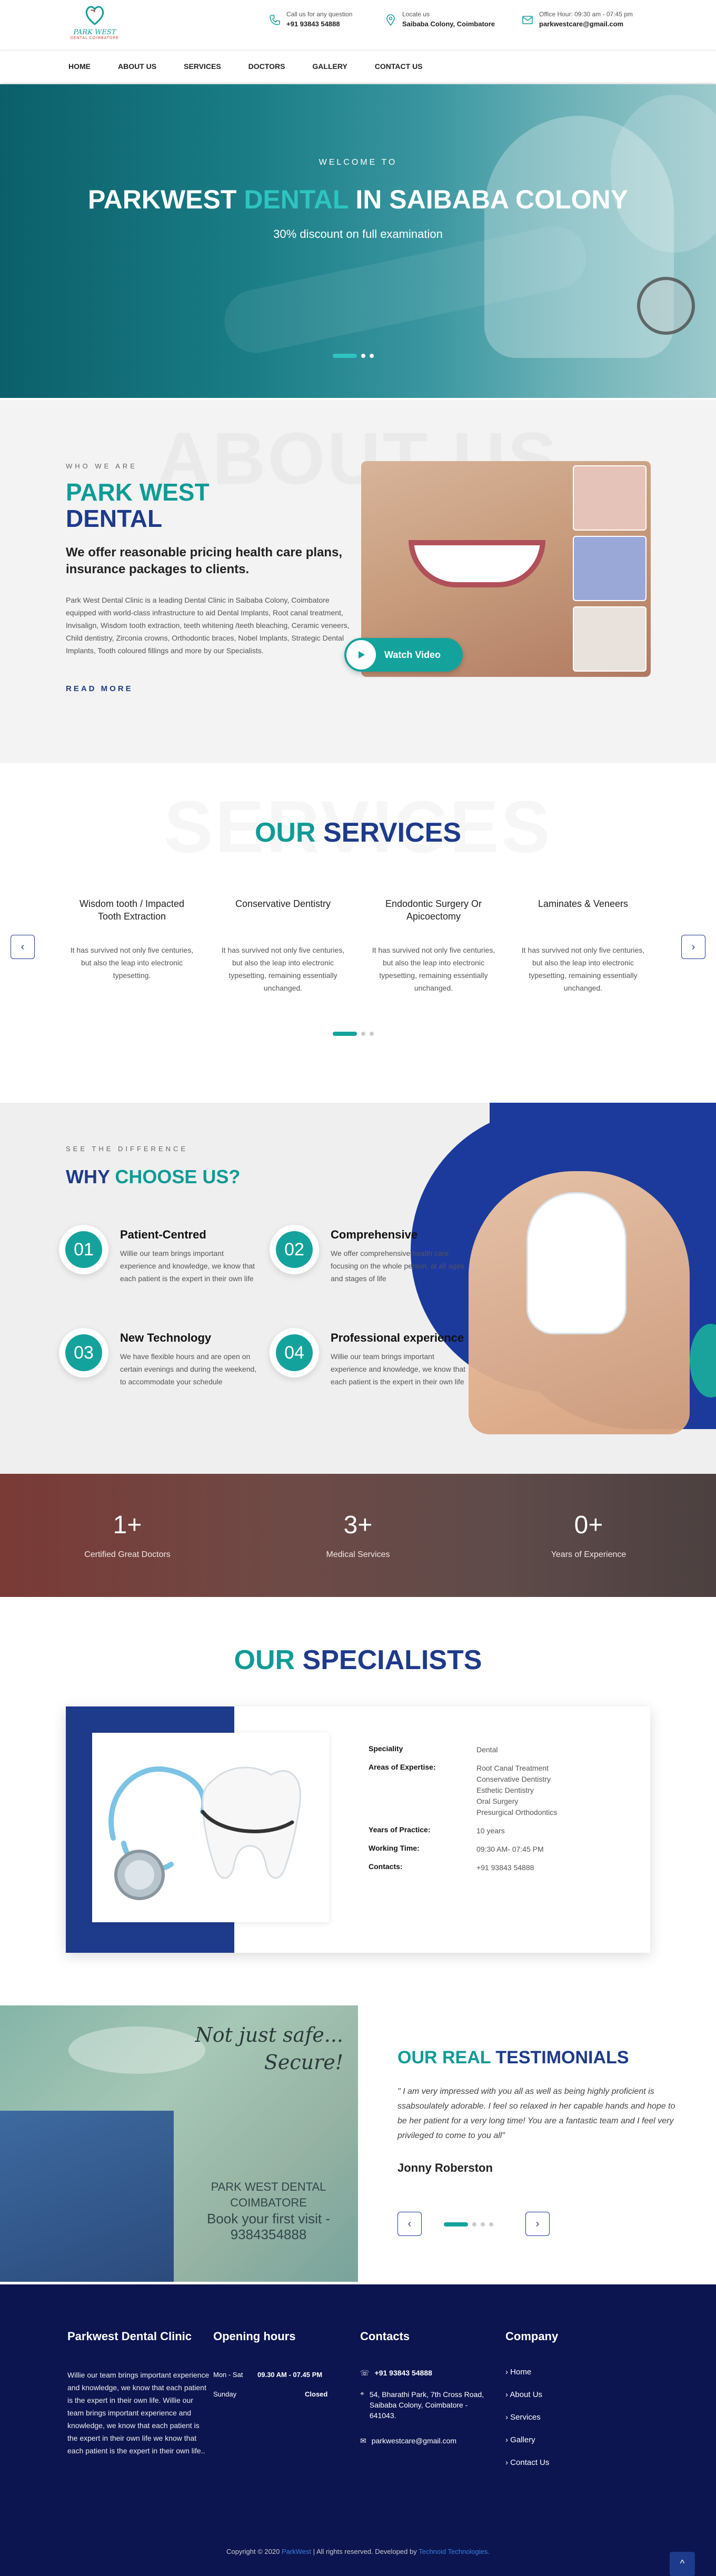 This screenshot has width=716, height=2576. What do you see at coordinates (402, 1767) in the screenshot?
I see `expertise-label: Areas of Expertise:` at bounding box center [402, 1767].